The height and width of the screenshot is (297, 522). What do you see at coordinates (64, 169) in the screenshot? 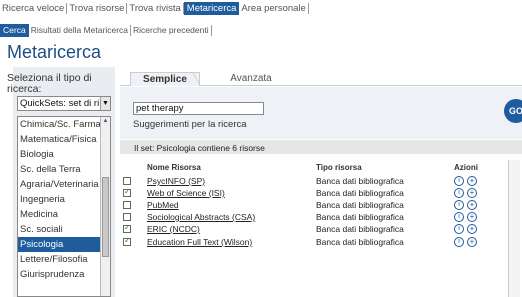
I see `category-item: Sc. della Terra` at bounding box center [64, 169].